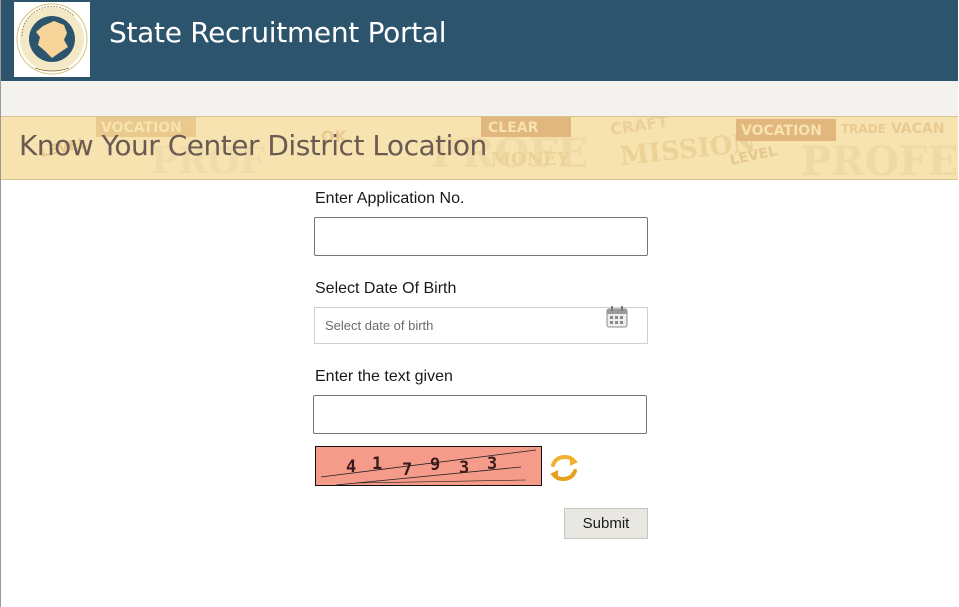 The image size is (959, 607). I want to click on captcha-char: 9, so click(435, 465).